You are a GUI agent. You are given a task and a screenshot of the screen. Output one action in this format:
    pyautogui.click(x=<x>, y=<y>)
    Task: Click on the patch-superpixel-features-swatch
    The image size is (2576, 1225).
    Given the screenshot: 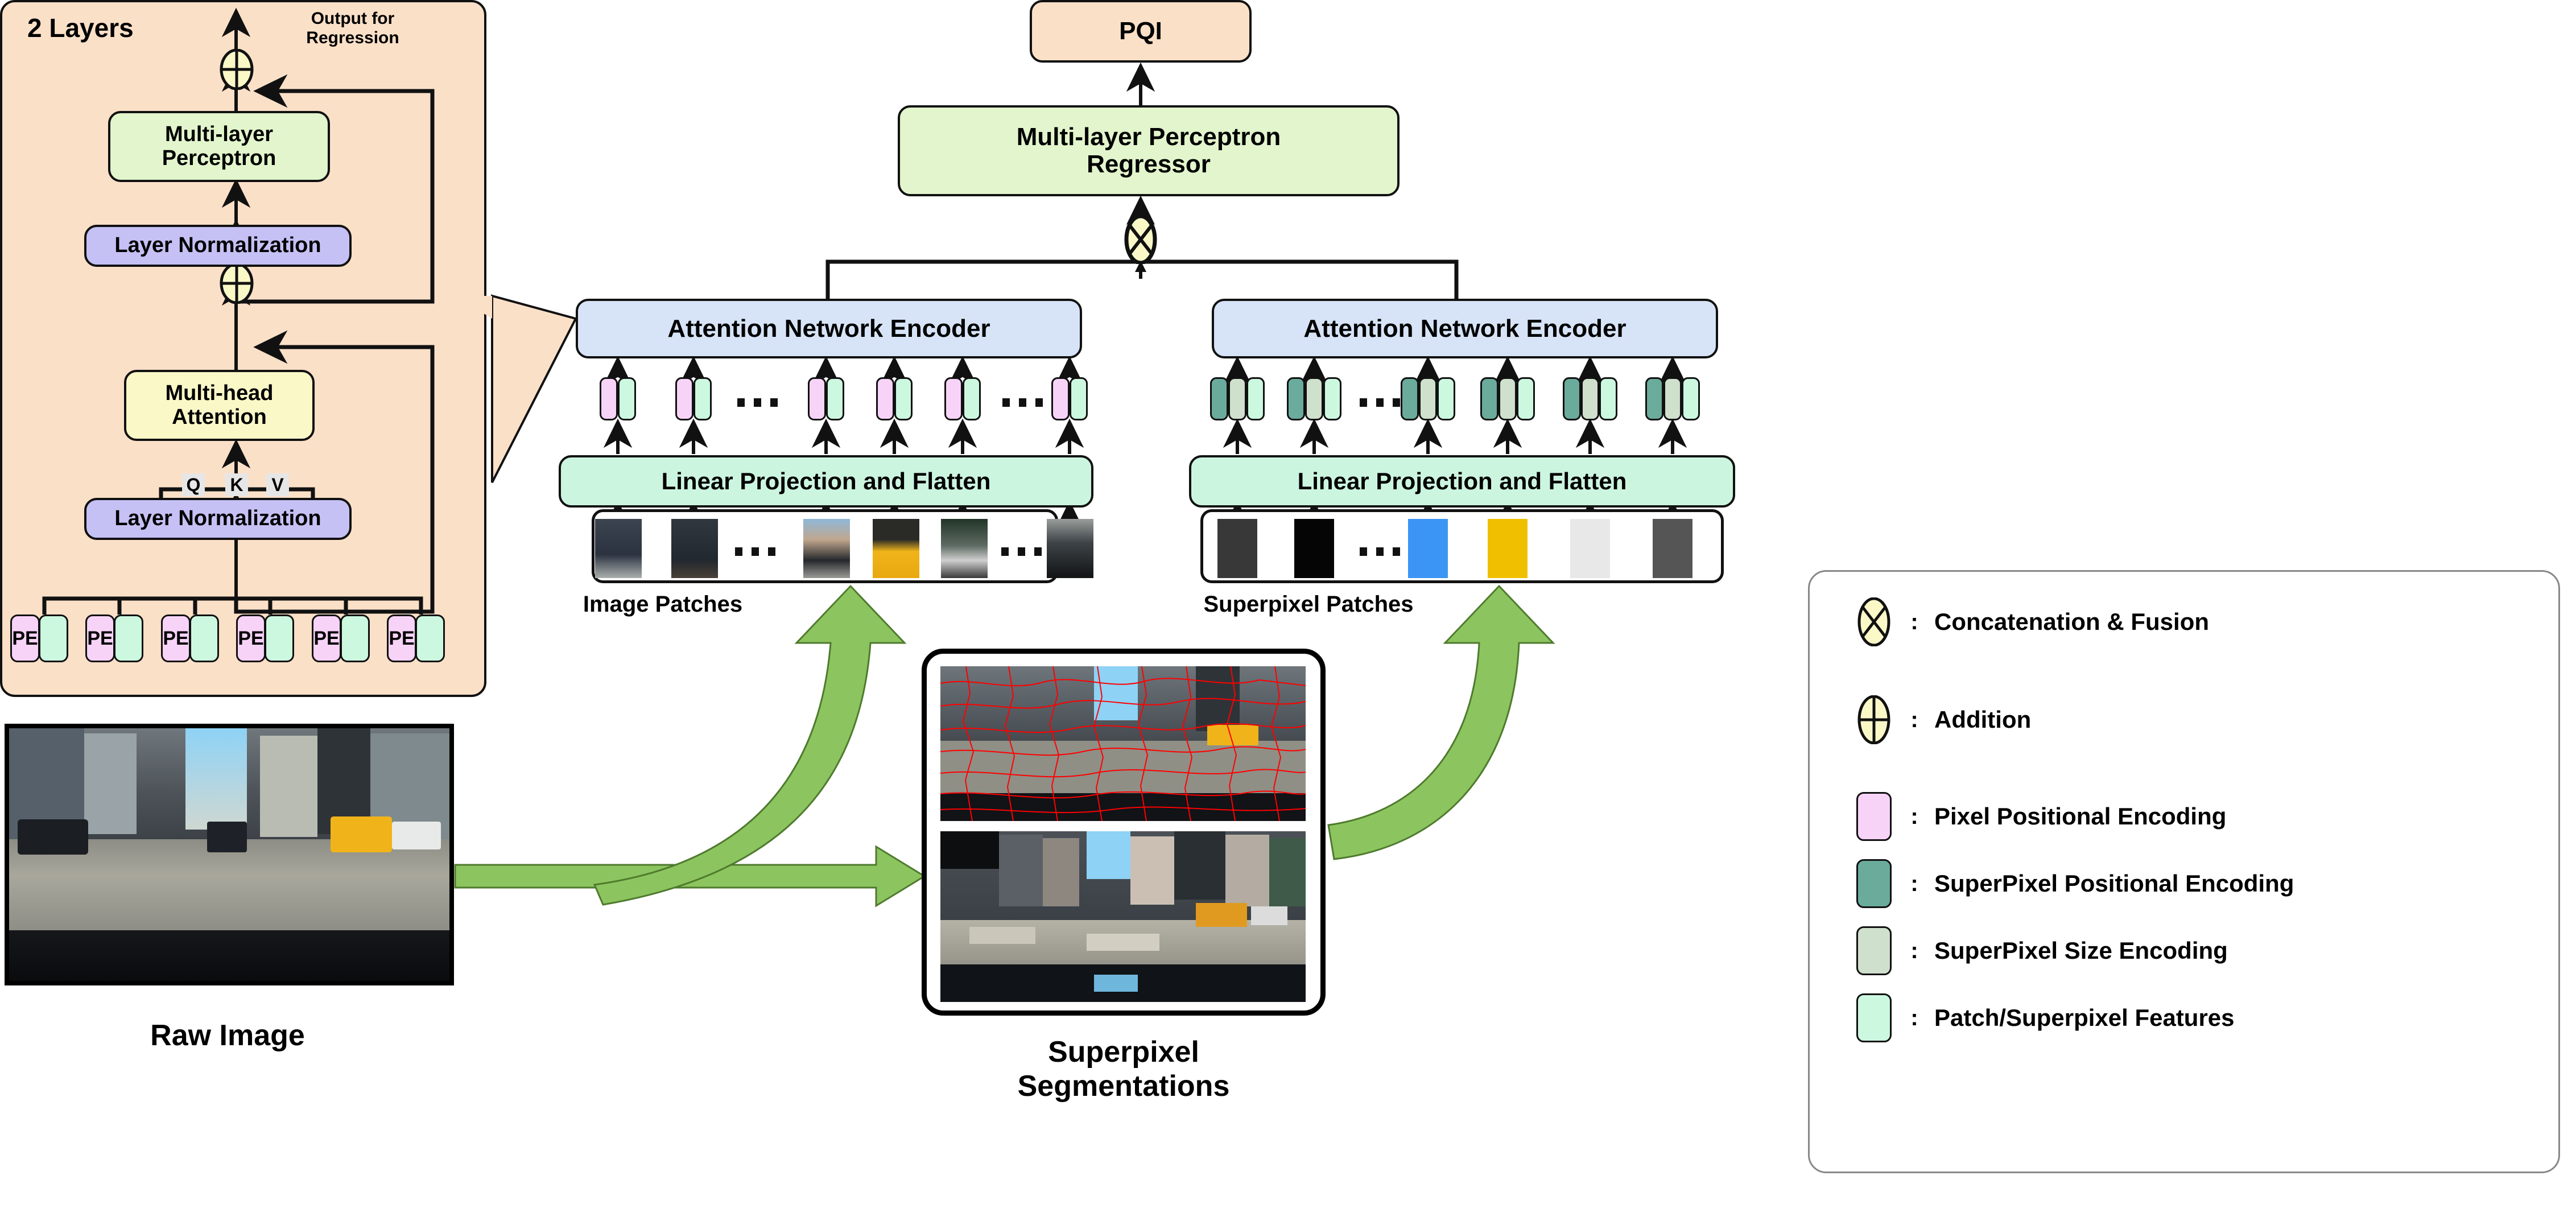 What is the action you would take?
    pyautogui.click(x=1874, y=1017)
    